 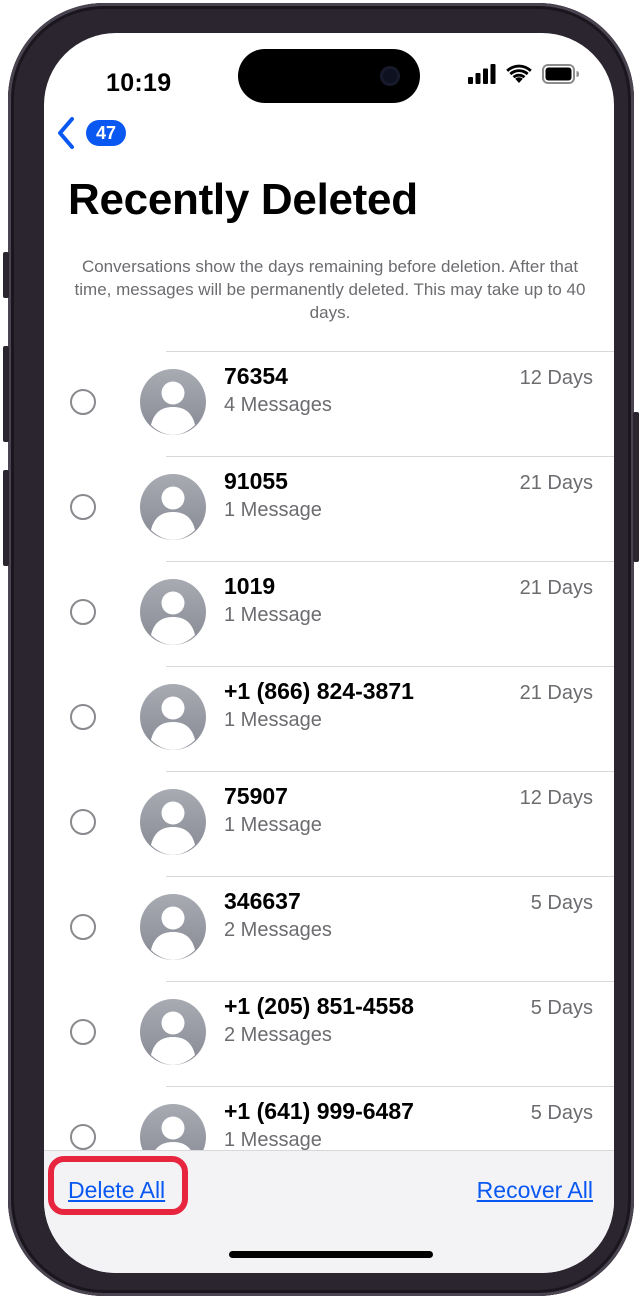 What do you see at coordinates (243, 199) in the screenshot?
I see `page-title: Recently Deleted` at bounding box center [243, 199].